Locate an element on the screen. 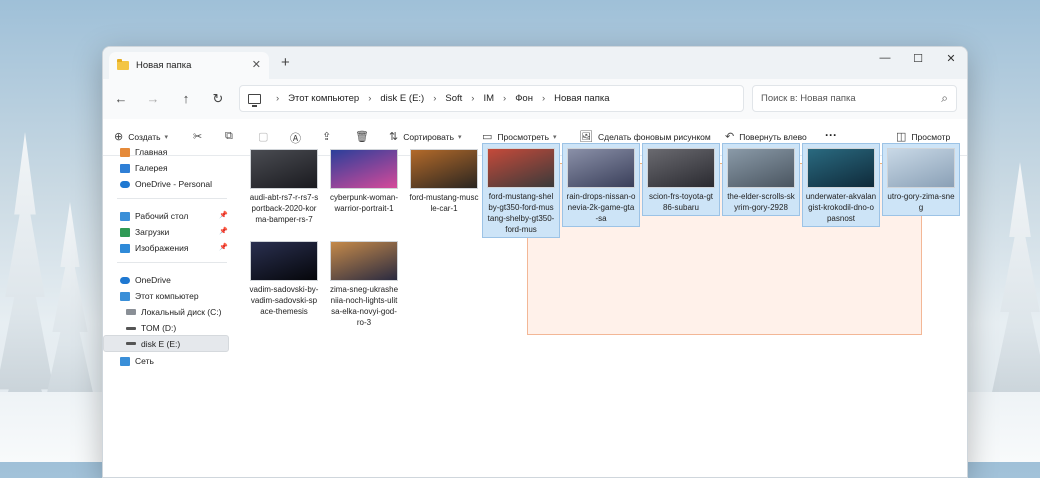 This screenshot has height=478, width=1040. paste-button: ▢ is located at coordinates (265, 136).